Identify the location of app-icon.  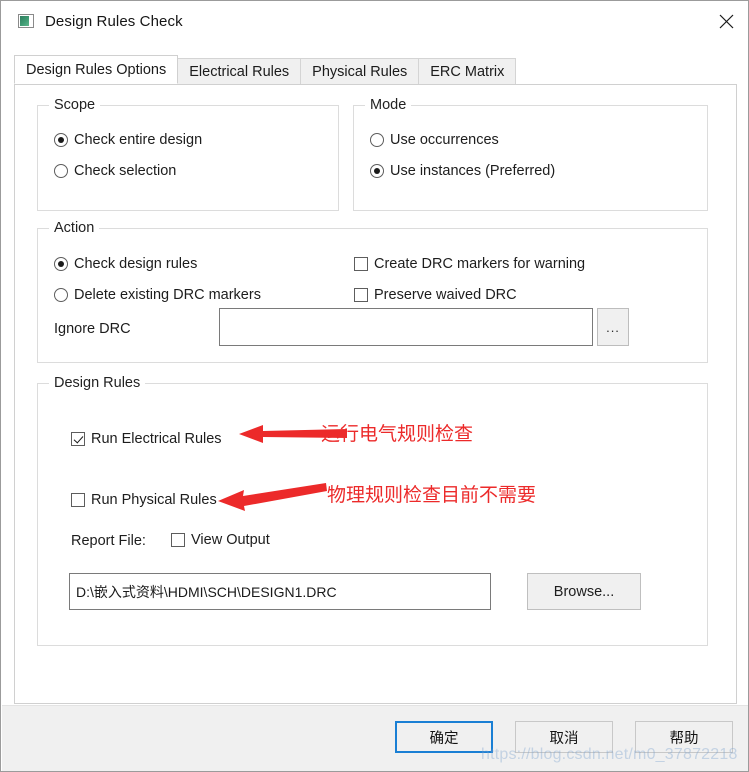
(26, 21).